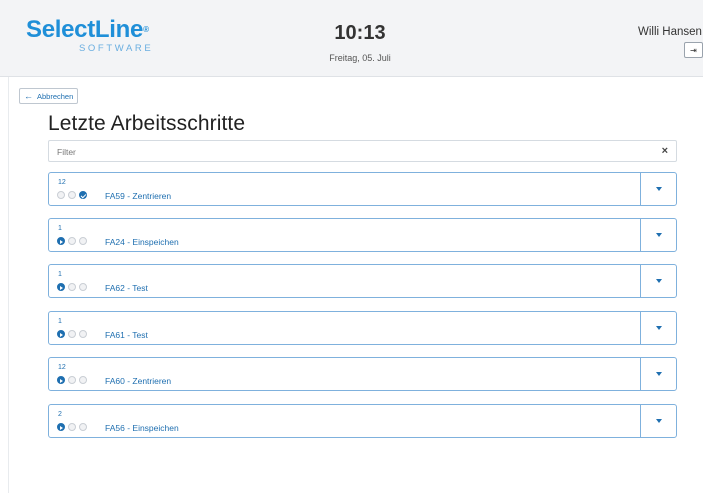 The width and height of the screenshot is (703, 493). What do you see at coordinates (670, 32) in the screenshot?
I see `user-name: Willi Hansen` at bounding box center [670, 32].